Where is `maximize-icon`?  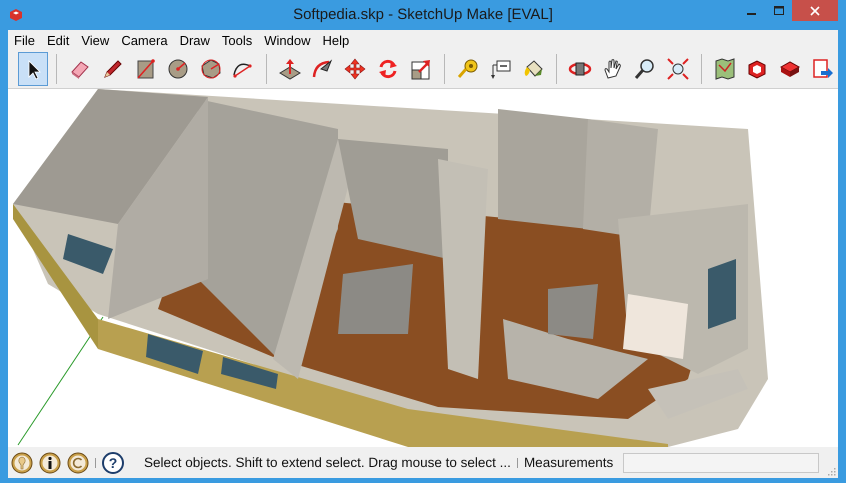 maximize-icon is located at coordinates (779, 11).